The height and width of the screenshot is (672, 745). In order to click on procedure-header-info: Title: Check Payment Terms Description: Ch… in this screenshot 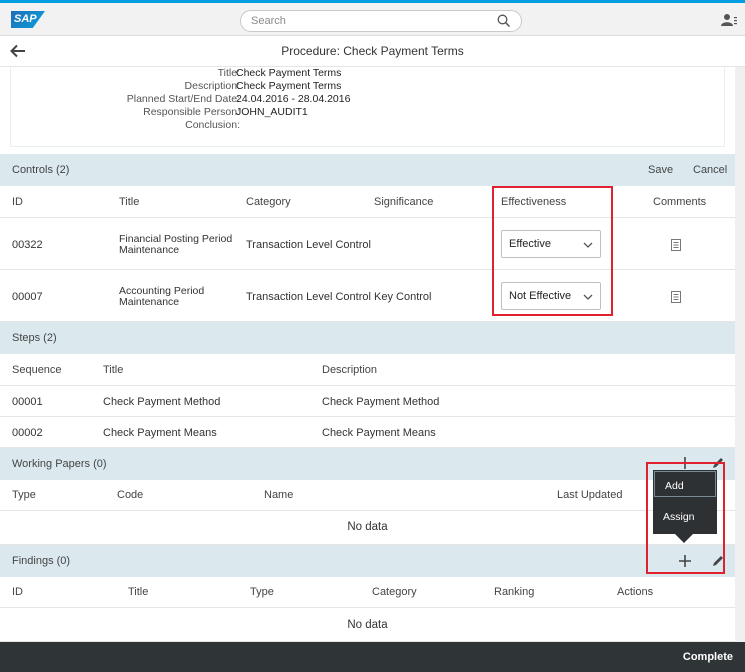, I will do `click(372, 110)`.